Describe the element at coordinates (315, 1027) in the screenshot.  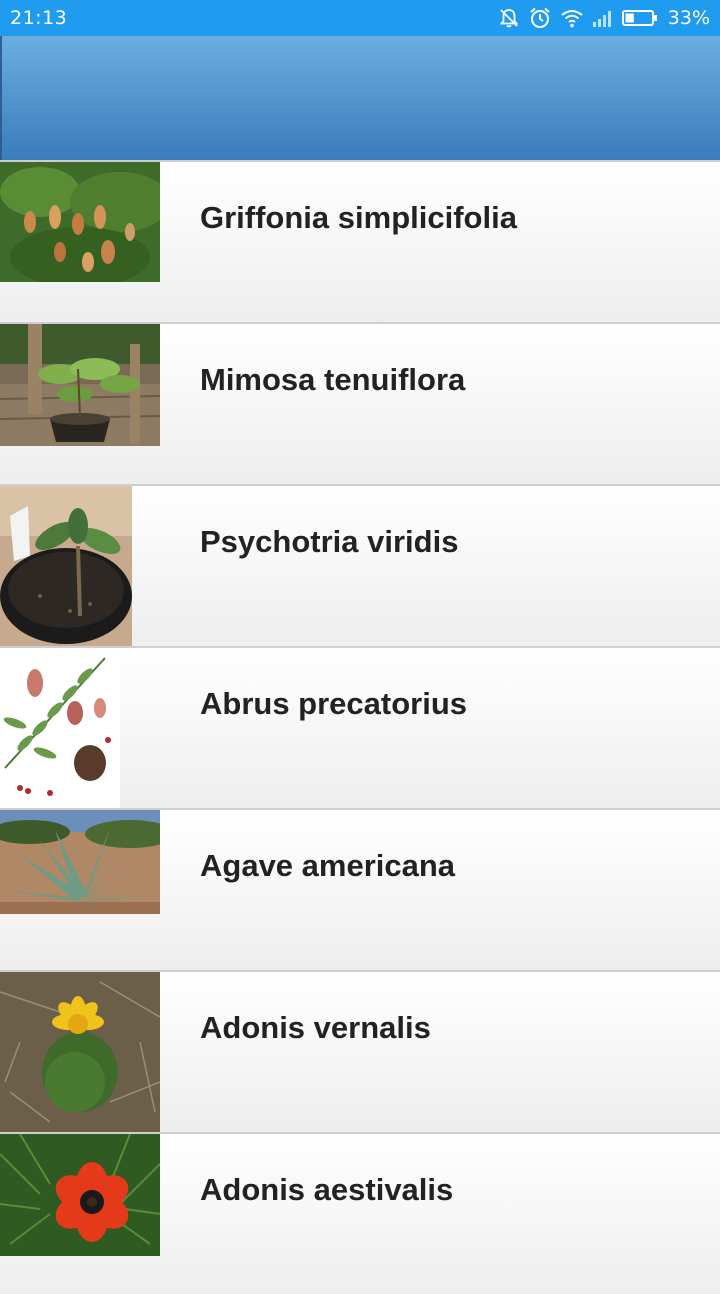
I see `plant-name: Adonis vernalis` at that location.